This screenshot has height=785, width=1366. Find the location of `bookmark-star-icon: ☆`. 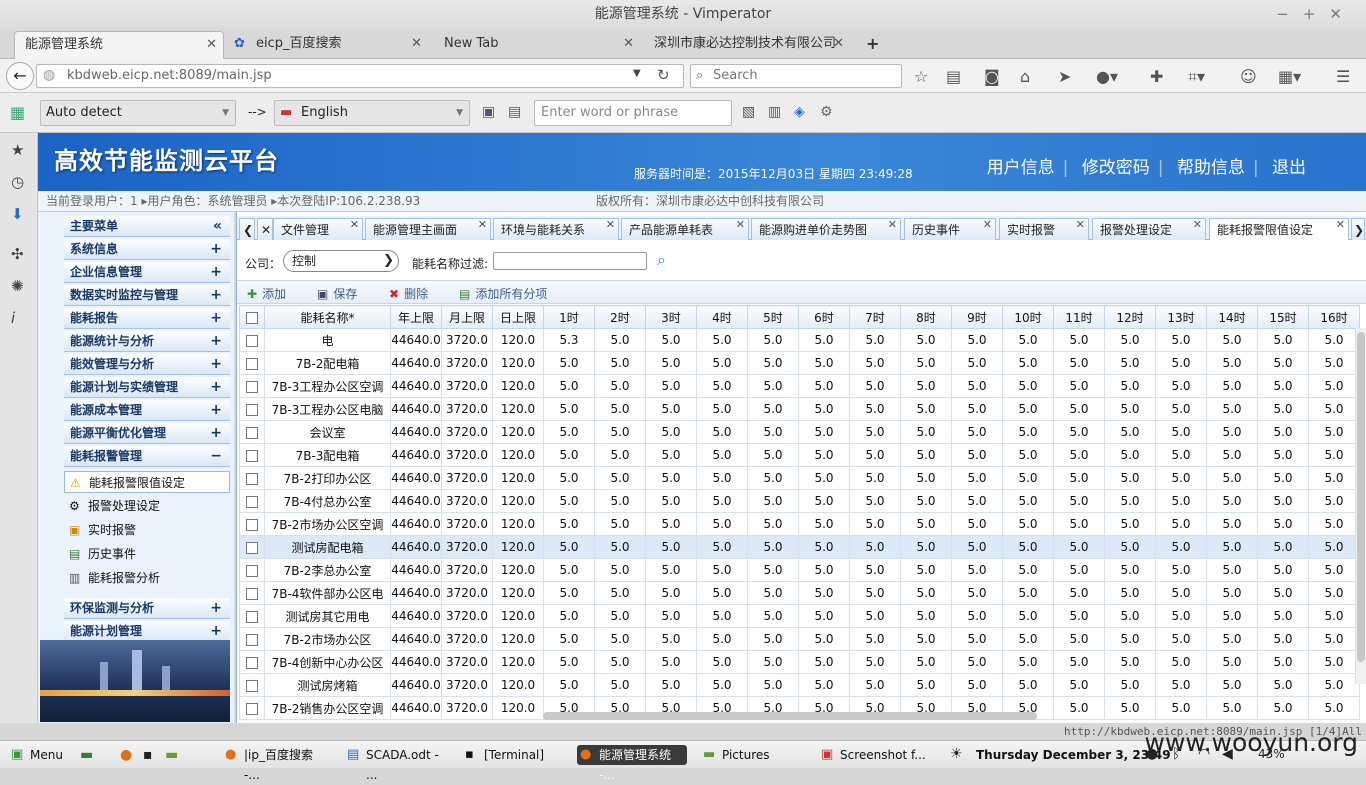

bookmark-star-icon: ☆ is located at coordinates (921, 76).